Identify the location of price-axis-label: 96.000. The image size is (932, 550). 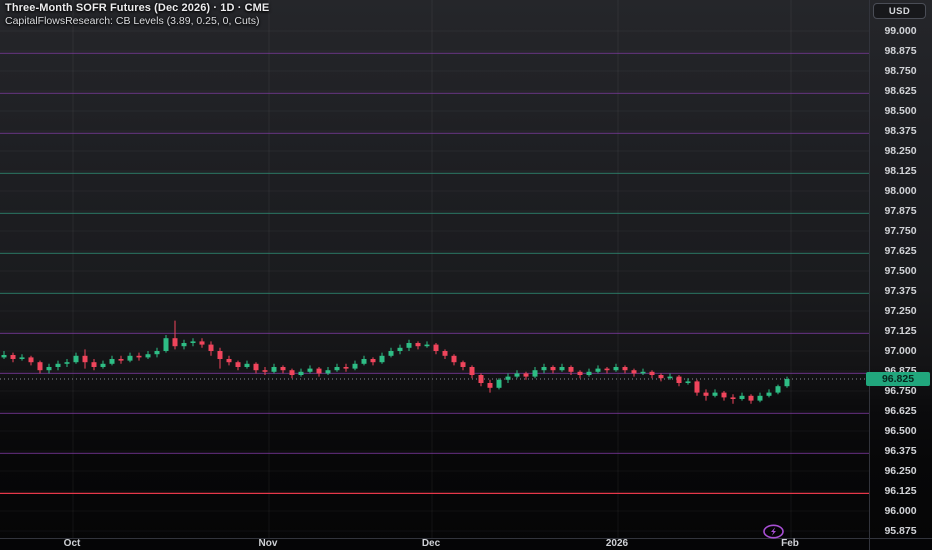
(900, 511).